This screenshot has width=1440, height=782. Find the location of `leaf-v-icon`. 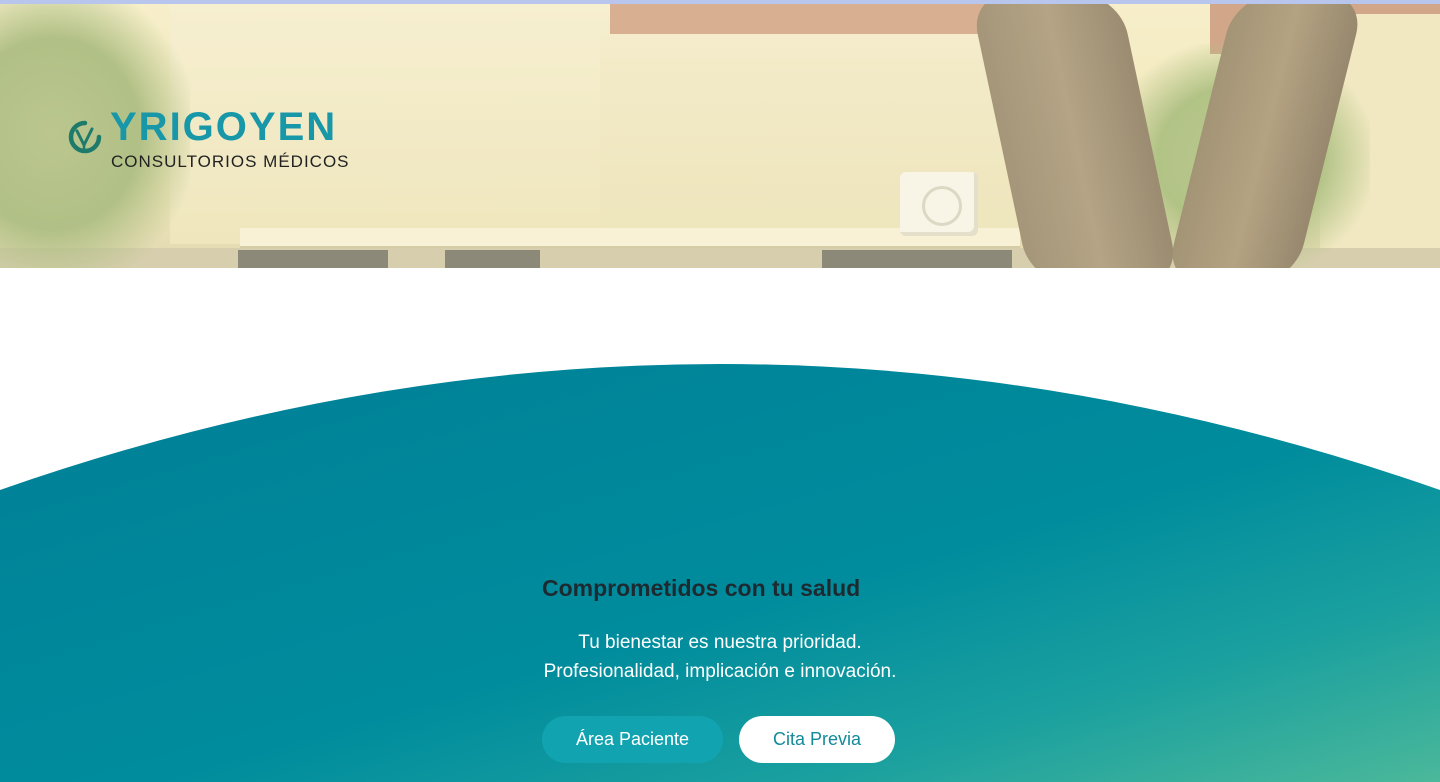

leaf-v-icon is located at coordinates (85, 137).